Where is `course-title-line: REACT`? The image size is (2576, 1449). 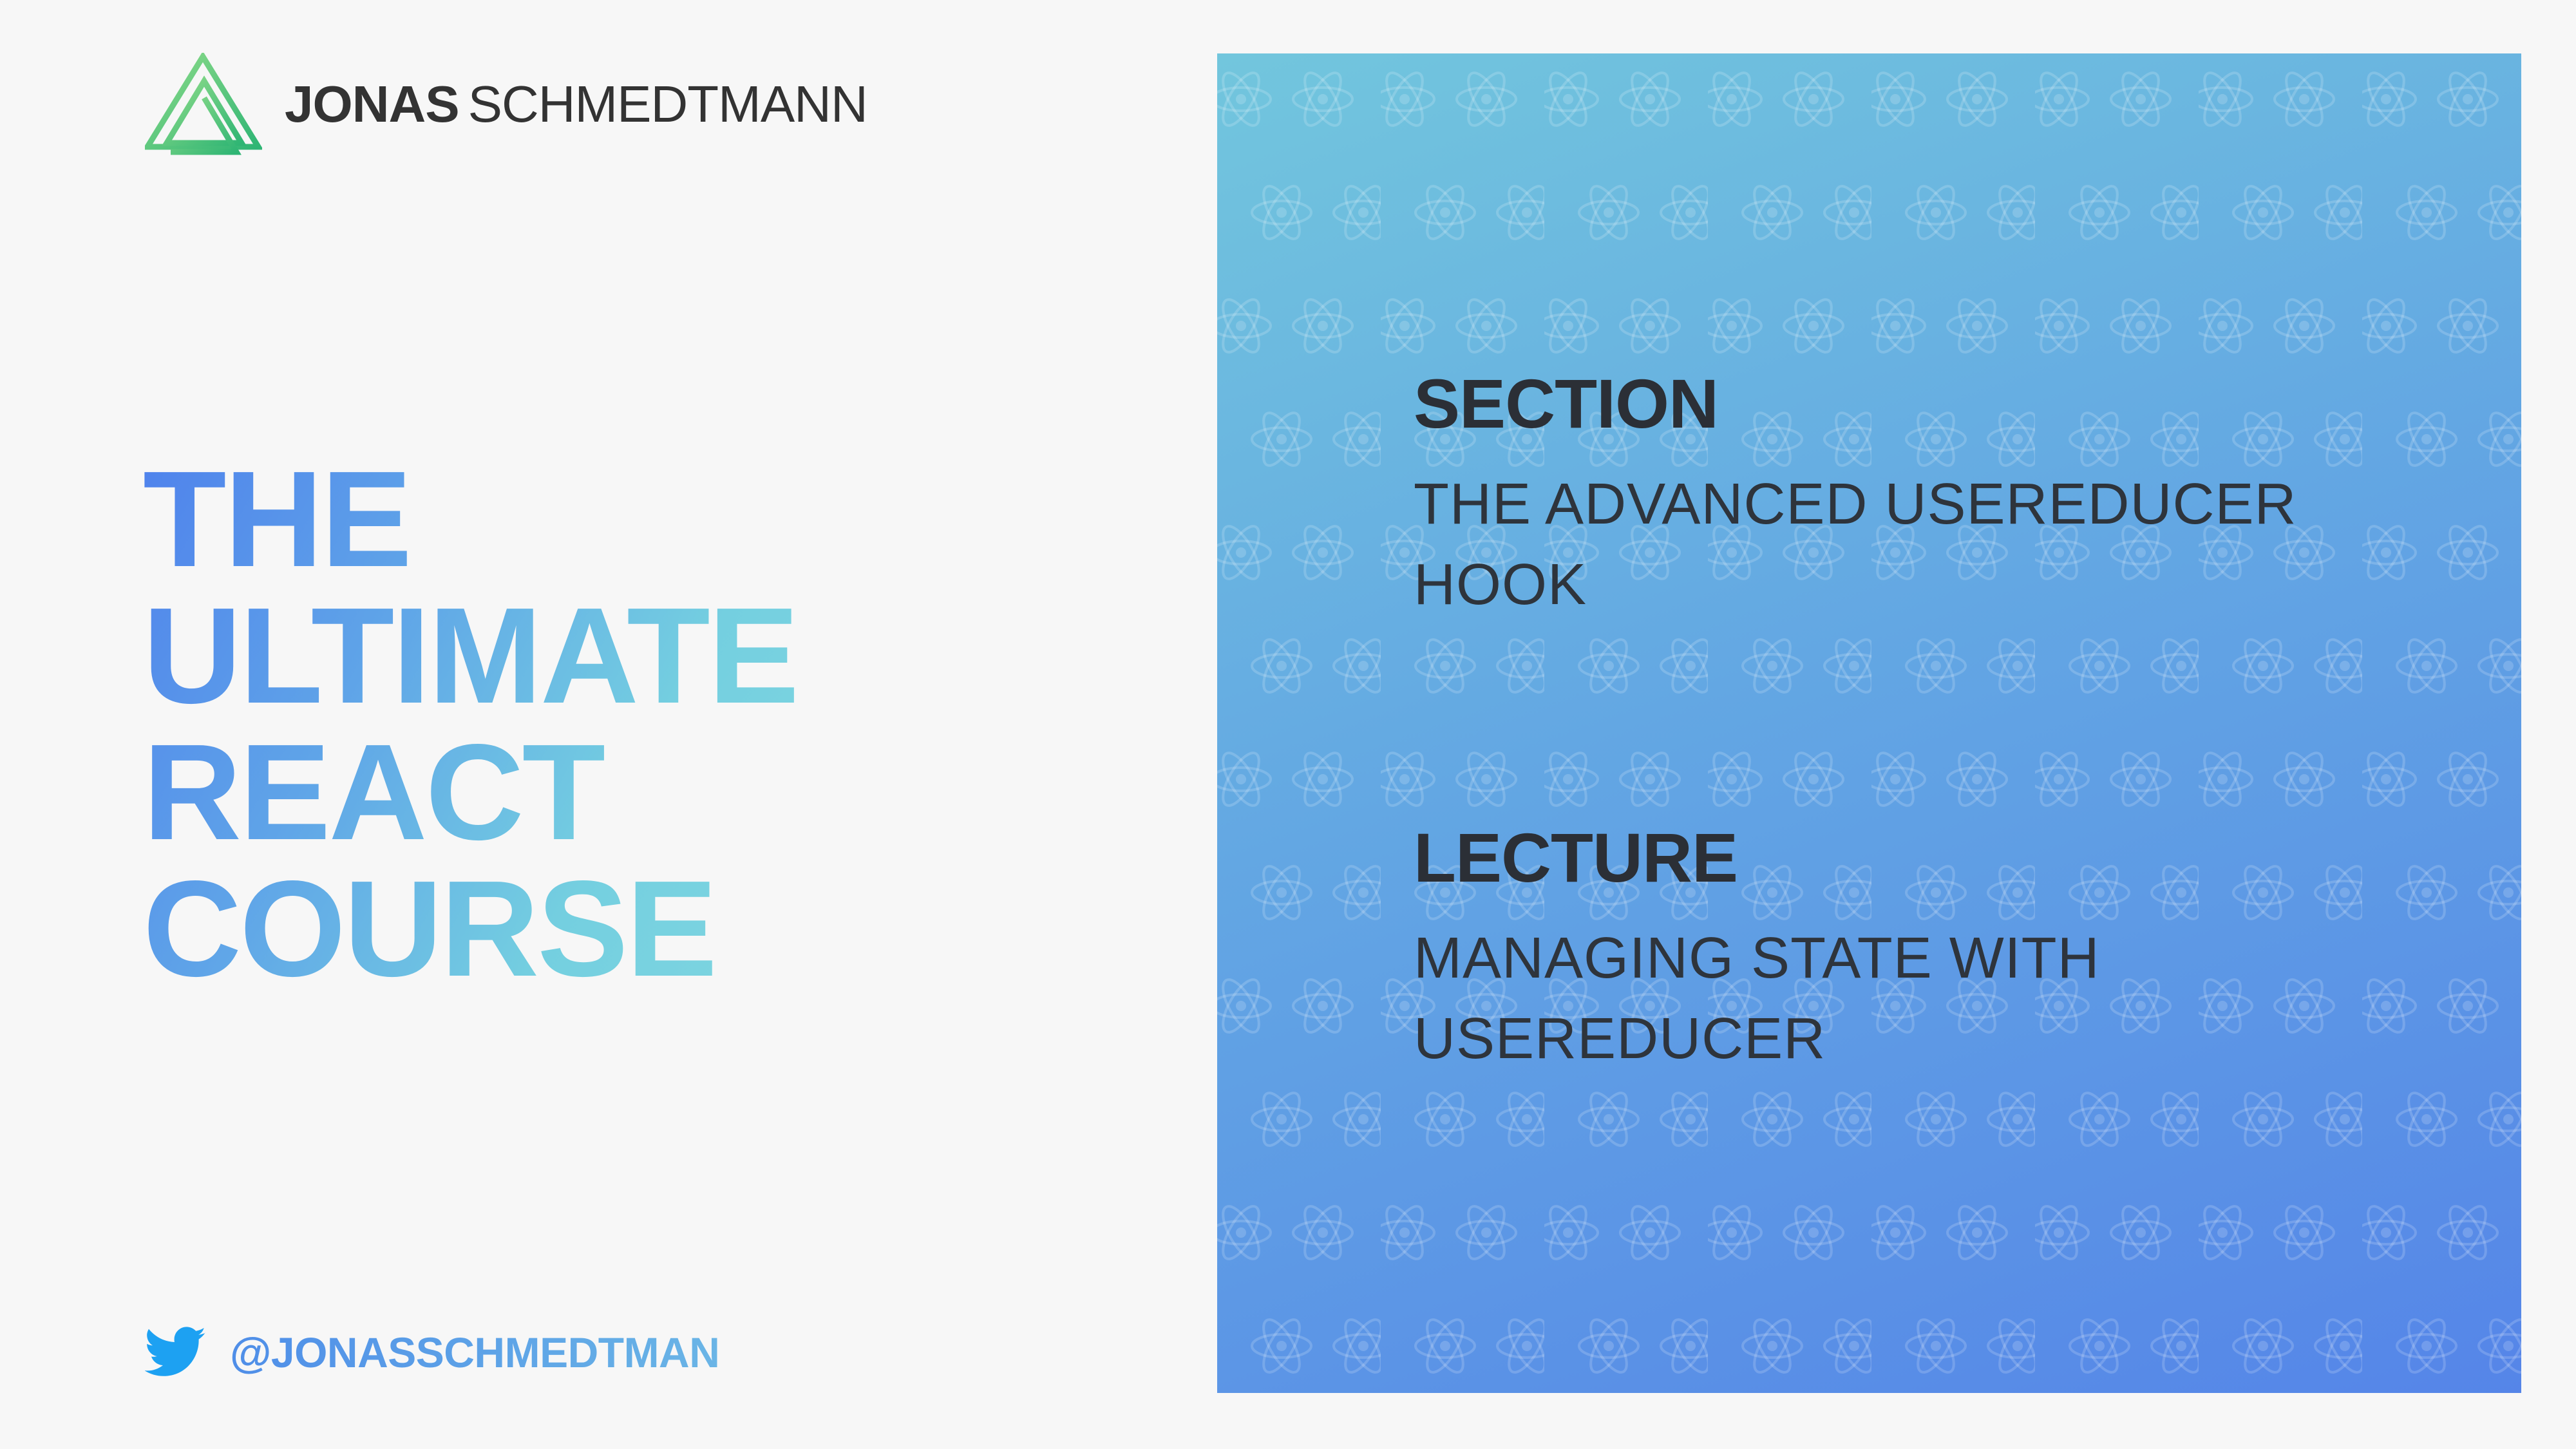 course-title-line: REACT is located at coordinates (373, 791).